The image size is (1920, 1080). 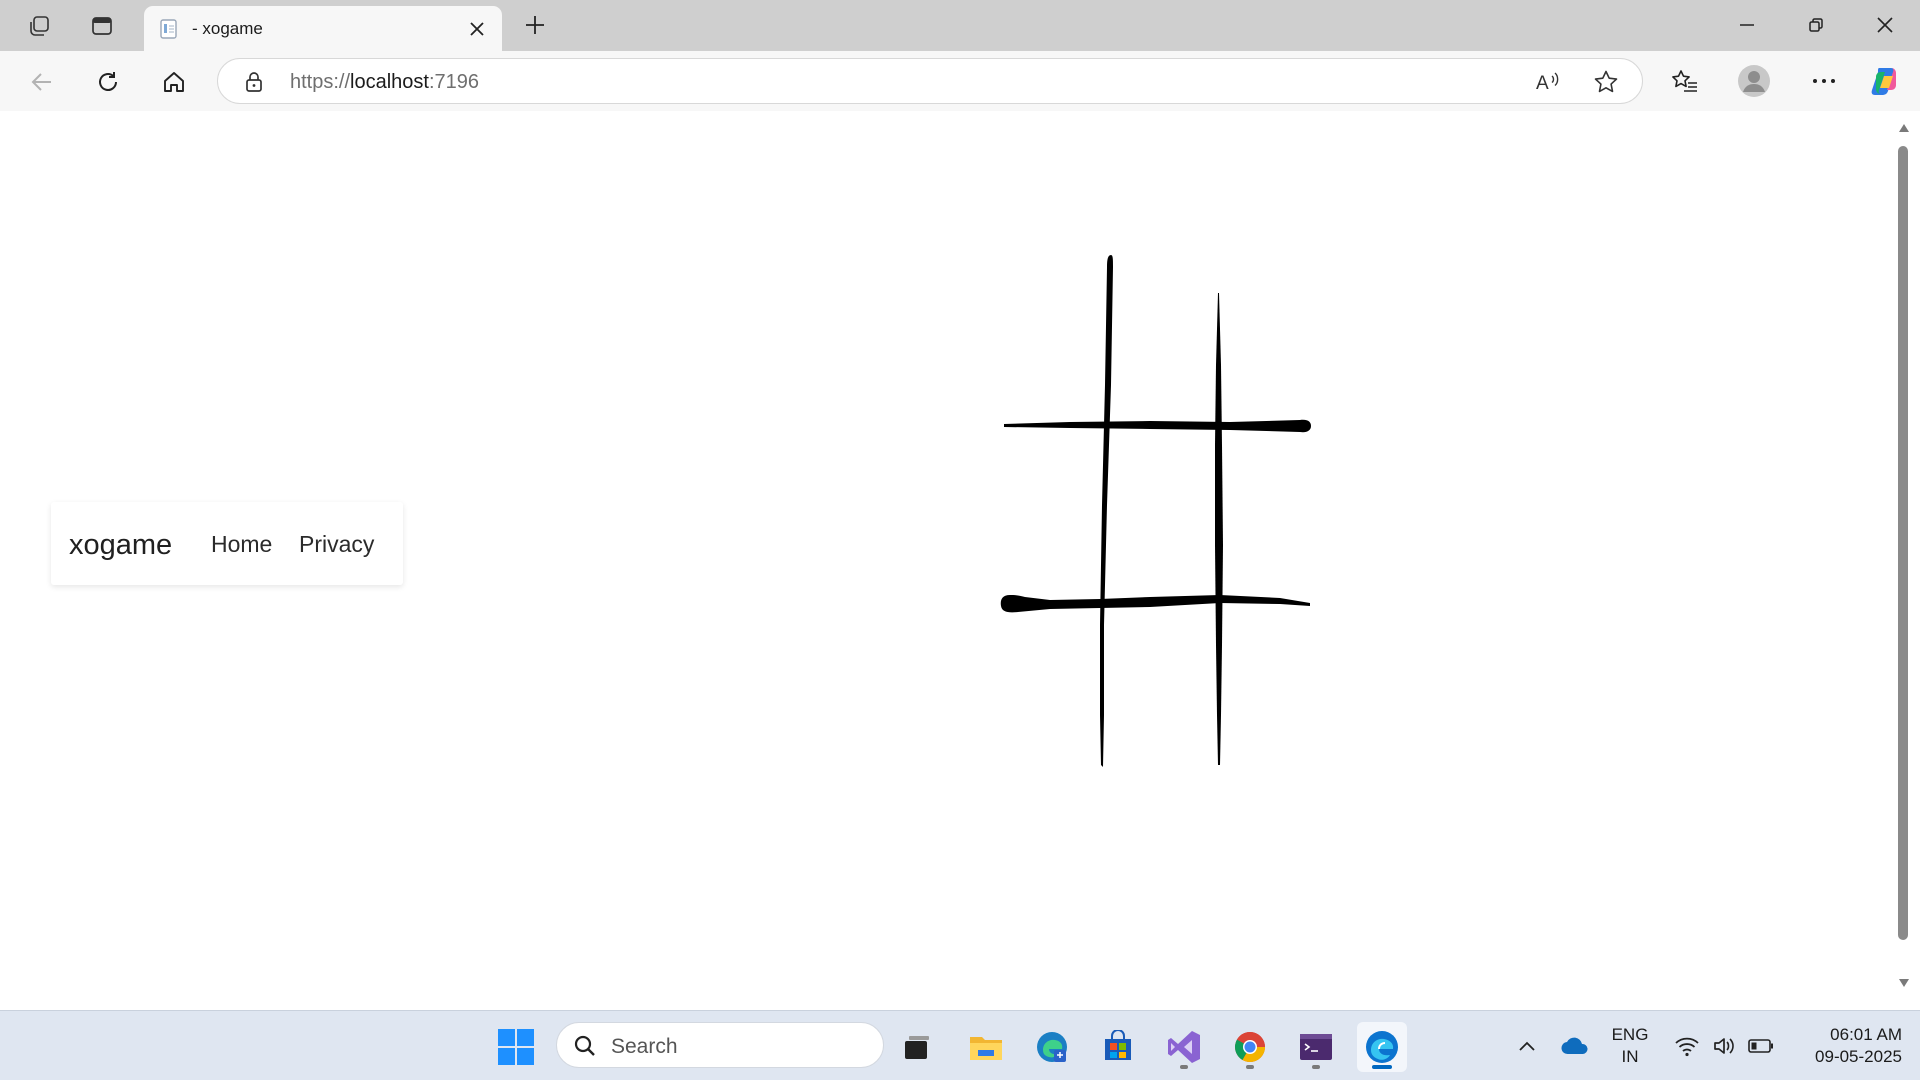 I want to click on address-bar: https://localhost:7196 A, so click(x=930, y=81).